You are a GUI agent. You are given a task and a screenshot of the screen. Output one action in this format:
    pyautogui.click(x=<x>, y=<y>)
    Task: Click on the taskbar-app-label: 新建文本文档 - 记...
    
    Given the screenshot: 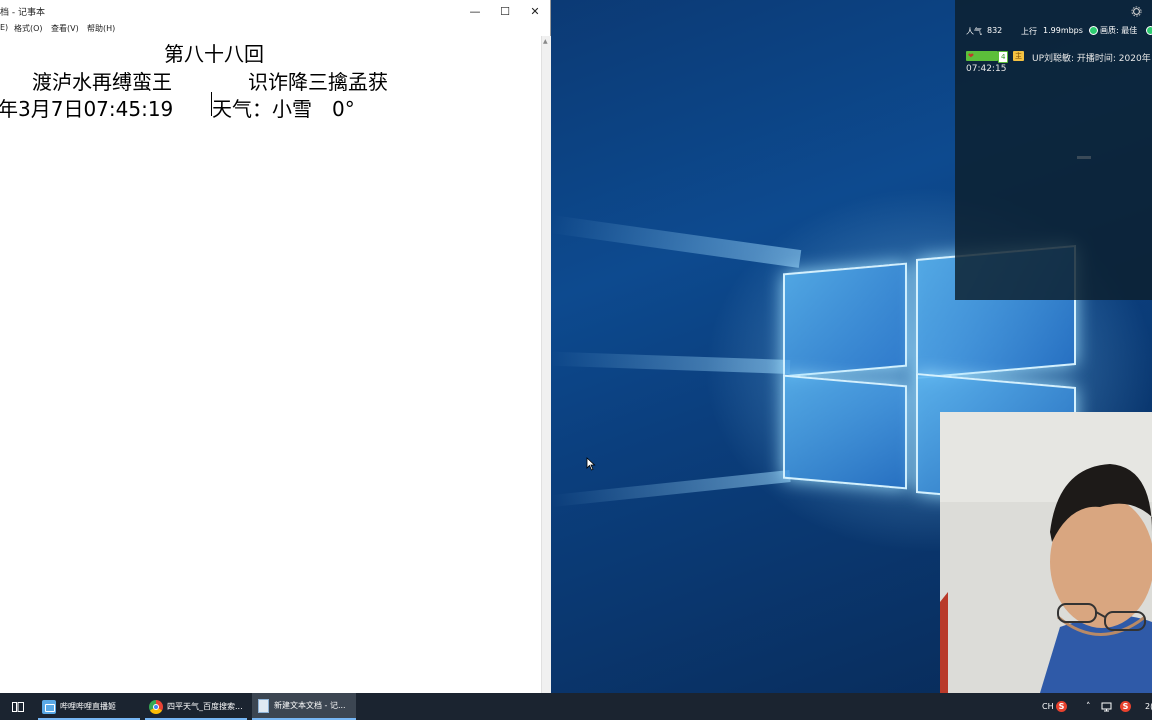 What is the action you would take?
    pyautogui.click(x=310, y=705)
    